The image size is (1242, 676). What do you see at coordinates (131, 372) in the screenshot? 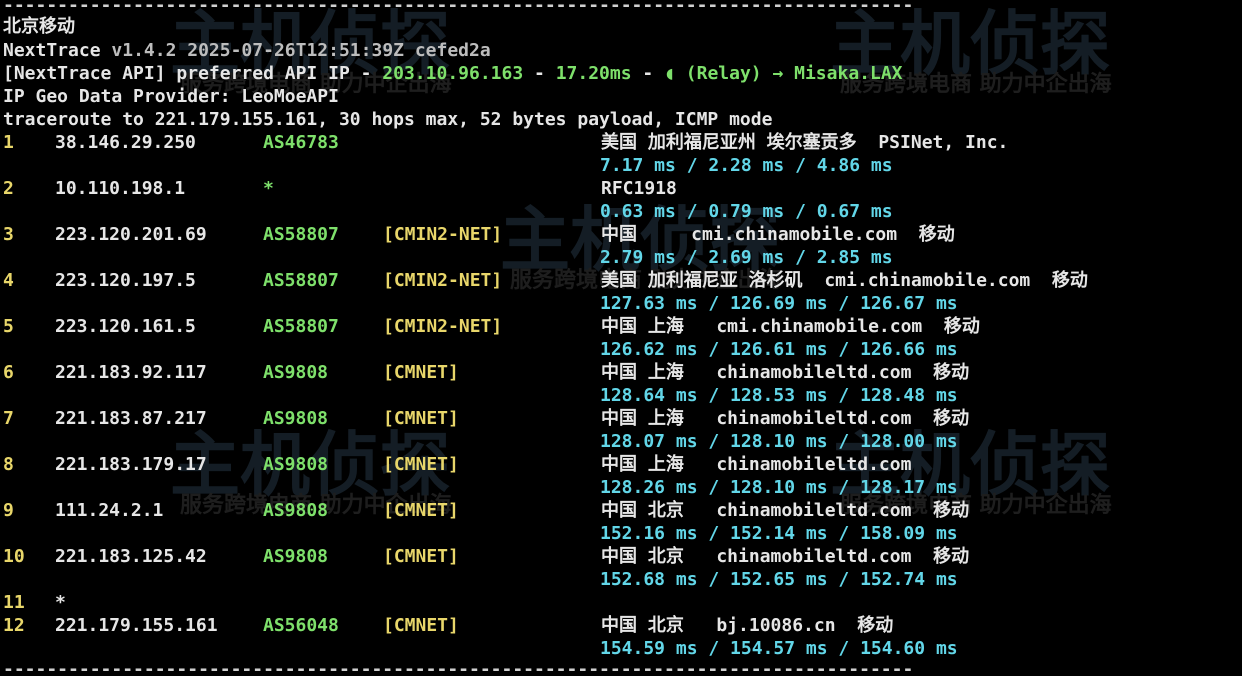
I see `hop-ip: 221.183.92.117` at bounding box center [131, 372].